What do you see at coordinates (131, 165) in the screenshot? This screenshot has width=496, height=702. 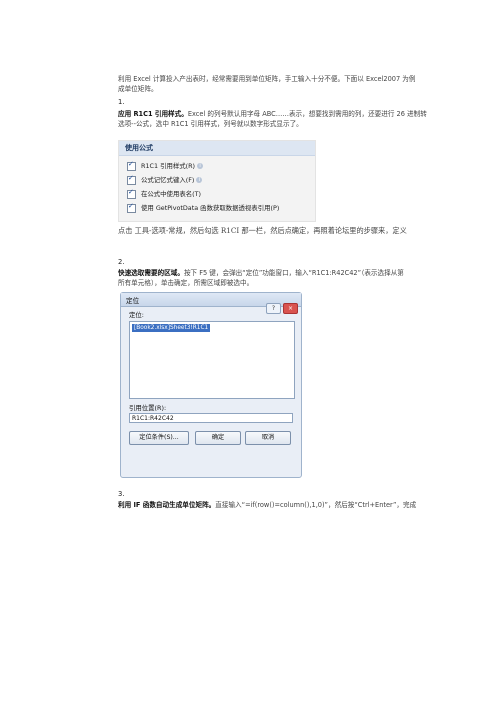 I see `checkbox-r1c1` at bounding box center [131, 165].